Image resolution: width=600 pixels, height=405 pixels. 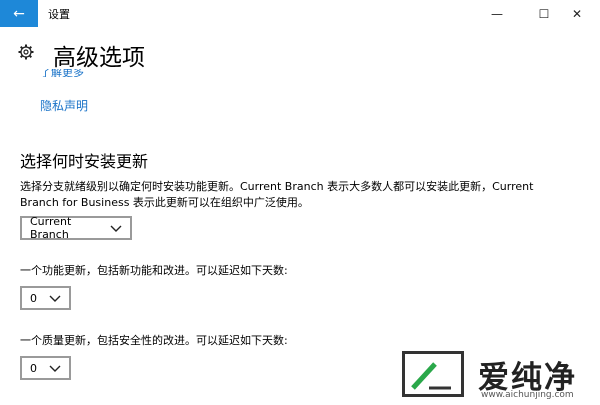 I want to click on quality-defer-dropdown: 0, so click(x=45, y=368).